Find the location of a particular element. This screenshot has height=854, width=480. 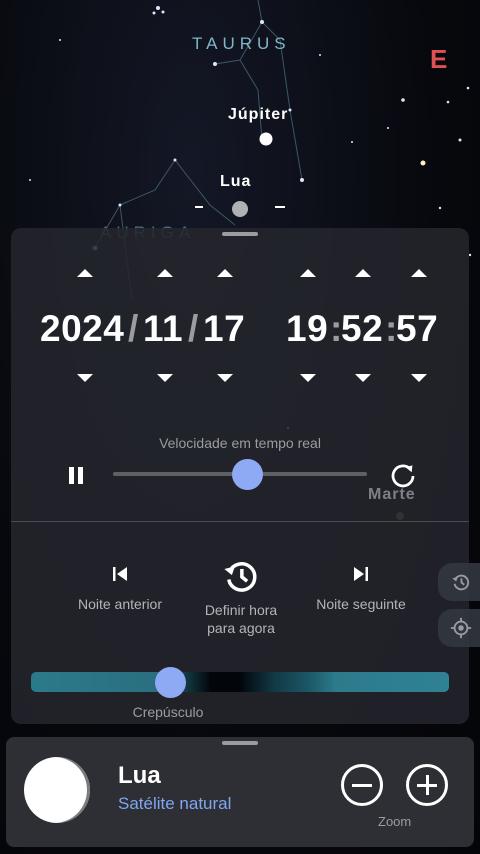

hour-up-arrow-icon is located at coordinates (308, 273).